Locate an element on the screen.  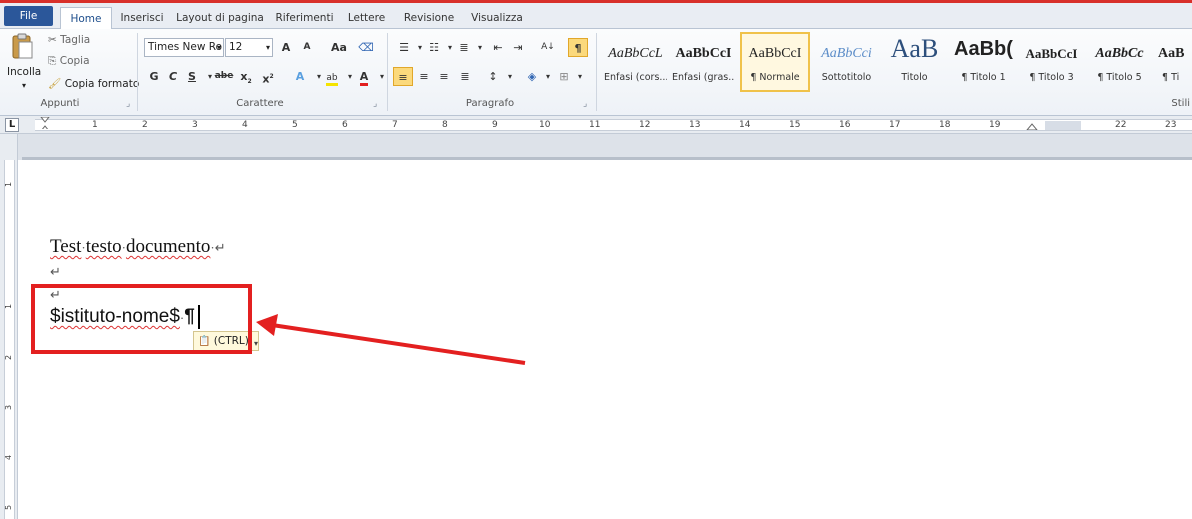
copy-button: ⎘ Copia is located at coordinates (69, 61).